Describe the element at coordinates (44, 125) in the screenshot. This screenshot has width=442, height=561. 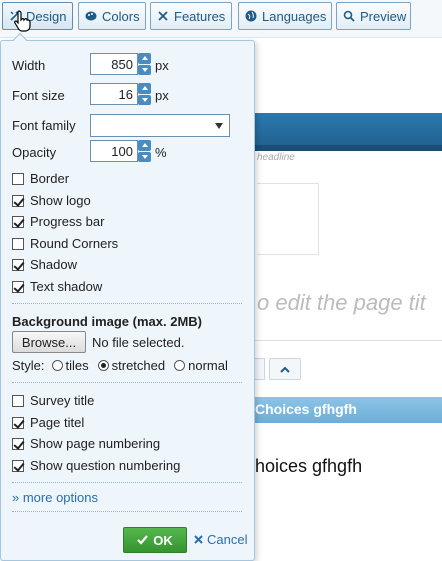
I see `font-family-label: Font family` at that location.